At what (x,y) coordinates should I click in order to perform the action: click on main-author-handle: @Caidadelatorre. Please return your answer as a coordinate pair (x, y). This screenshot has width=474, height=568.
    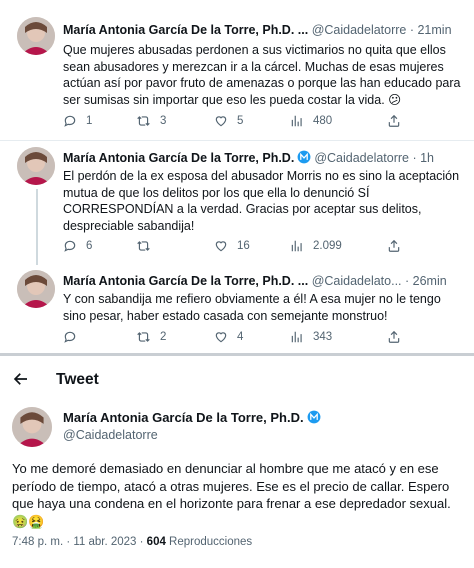
    Looking at the image, I should click on (110, 435).